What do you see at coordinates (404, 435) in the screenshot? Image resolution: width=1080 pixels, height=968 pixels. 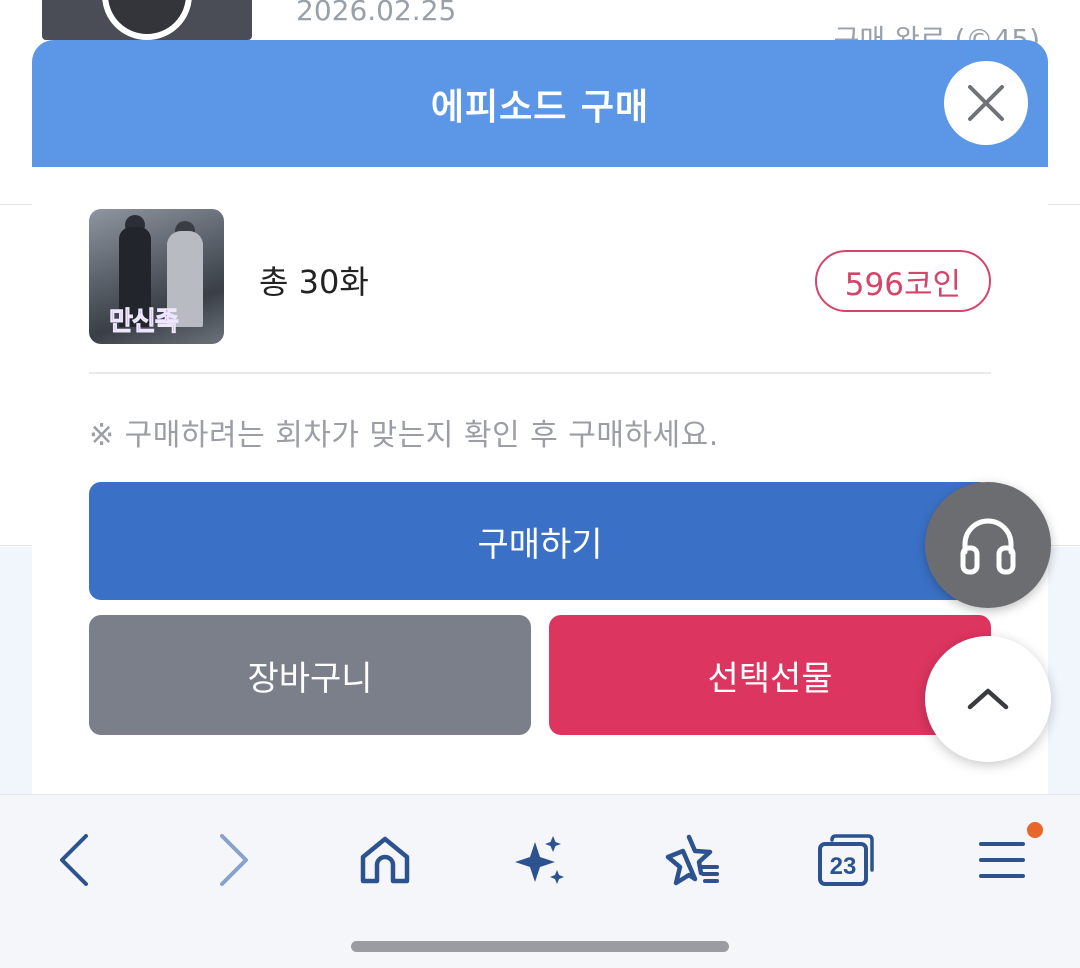 I see `purchase-notice: ※ 구매하려는 회차가 맞는지 확인 후 구매하세요.` at bounding box center [404, 435].